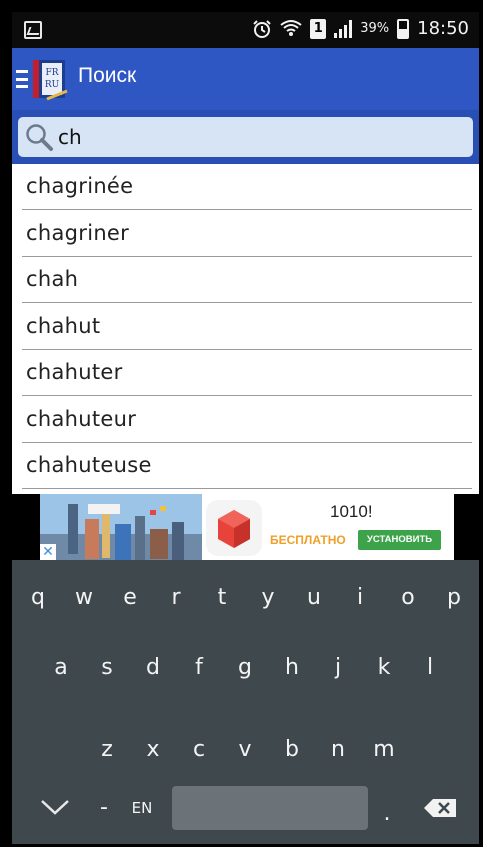  What do you see at coordinates (142, 808) in the screenshot?
I see `key-language: EN` at bounding box center [142, 808].